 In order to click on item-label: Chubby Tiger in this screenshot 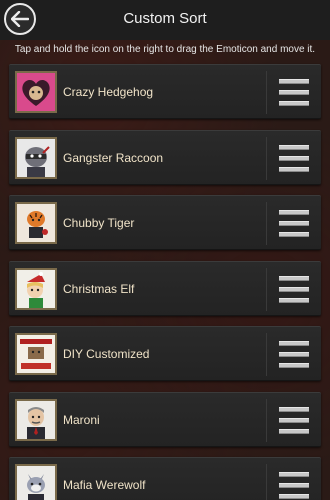, I will do `click(99, 223)`.